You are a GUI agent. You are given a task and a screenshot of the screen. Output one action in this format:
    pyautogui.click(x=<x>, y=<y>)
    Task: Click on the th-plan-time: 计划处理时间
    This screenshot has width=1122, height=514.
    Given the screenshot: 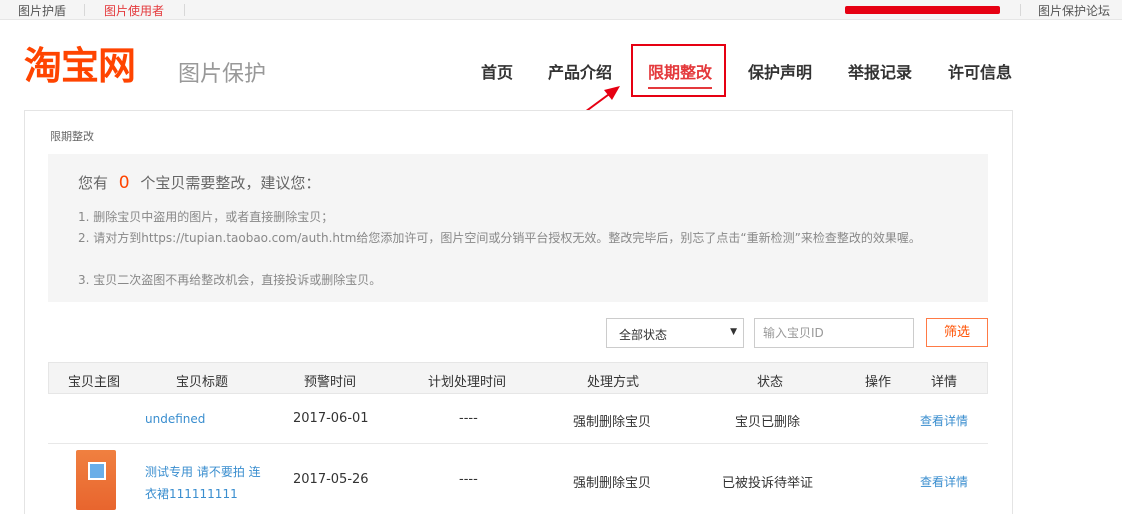 What is the action you would take?
    pyautogui.click(x=467, y=382)
    